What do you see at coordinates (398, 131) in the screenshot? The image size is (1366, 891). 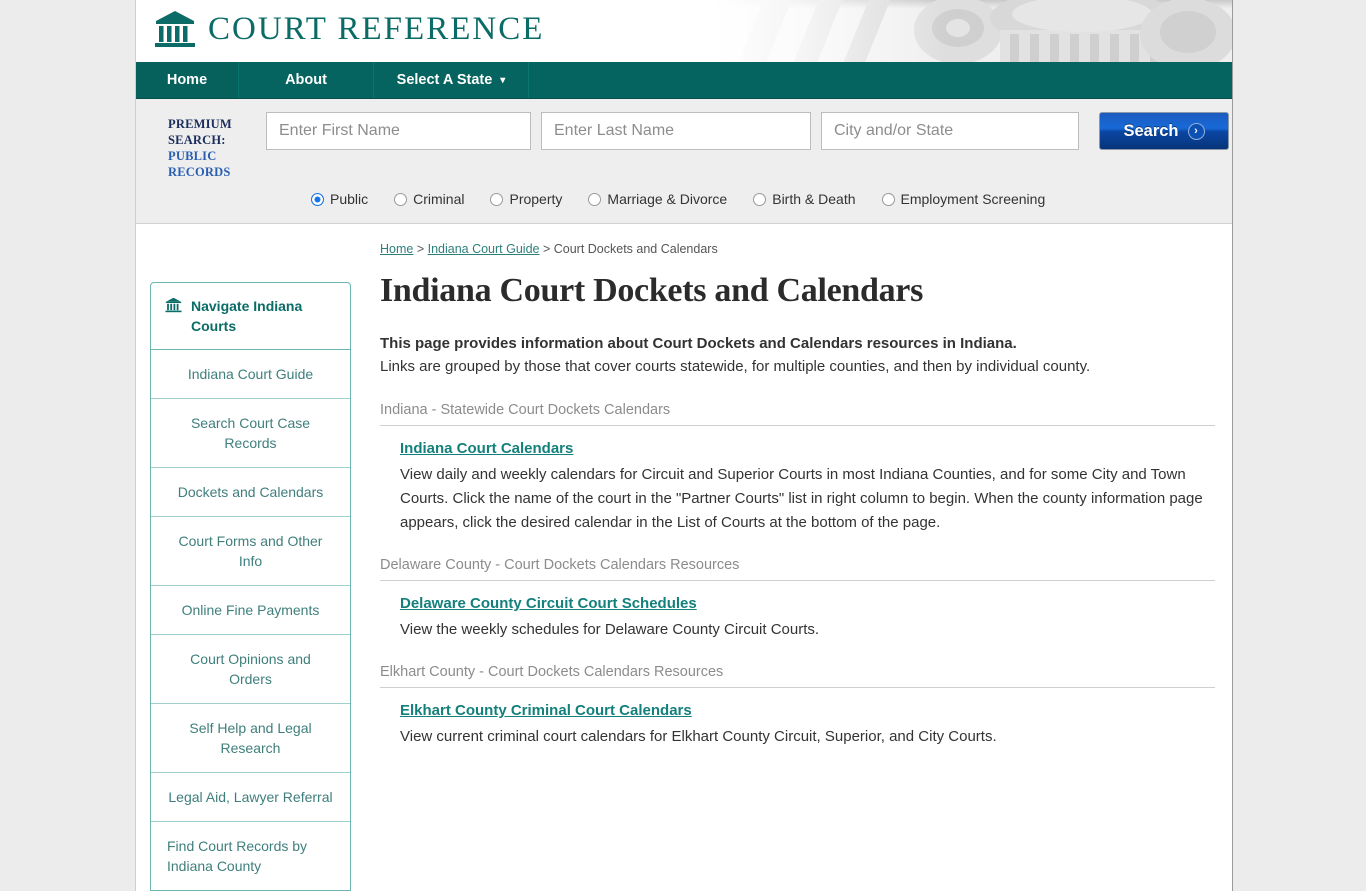 I see `first-name-input` at bounding box center [398, 131].